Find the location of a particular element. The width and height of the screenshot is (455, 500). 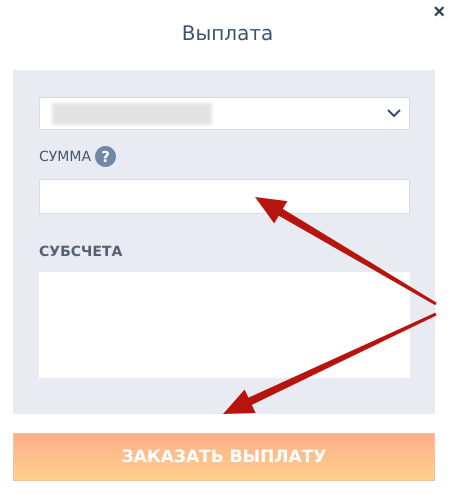

account-select is located at coordinates (224, 113).